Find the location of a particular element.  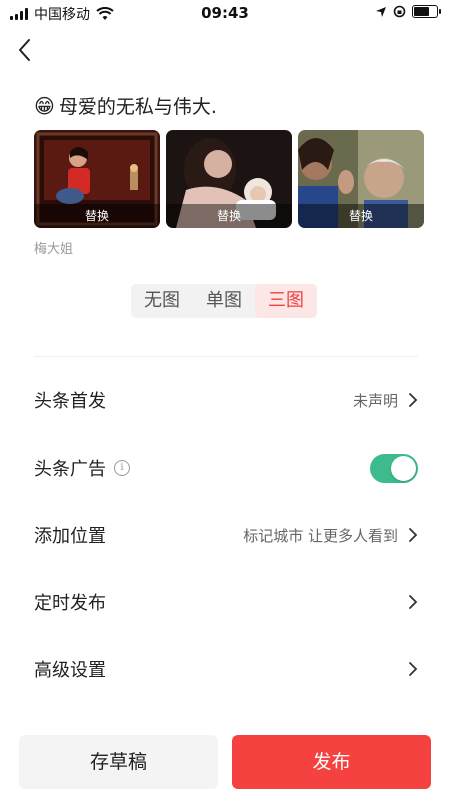

setting-value: 标记城市 让更多人看到 is located at coordinates (320, 535).